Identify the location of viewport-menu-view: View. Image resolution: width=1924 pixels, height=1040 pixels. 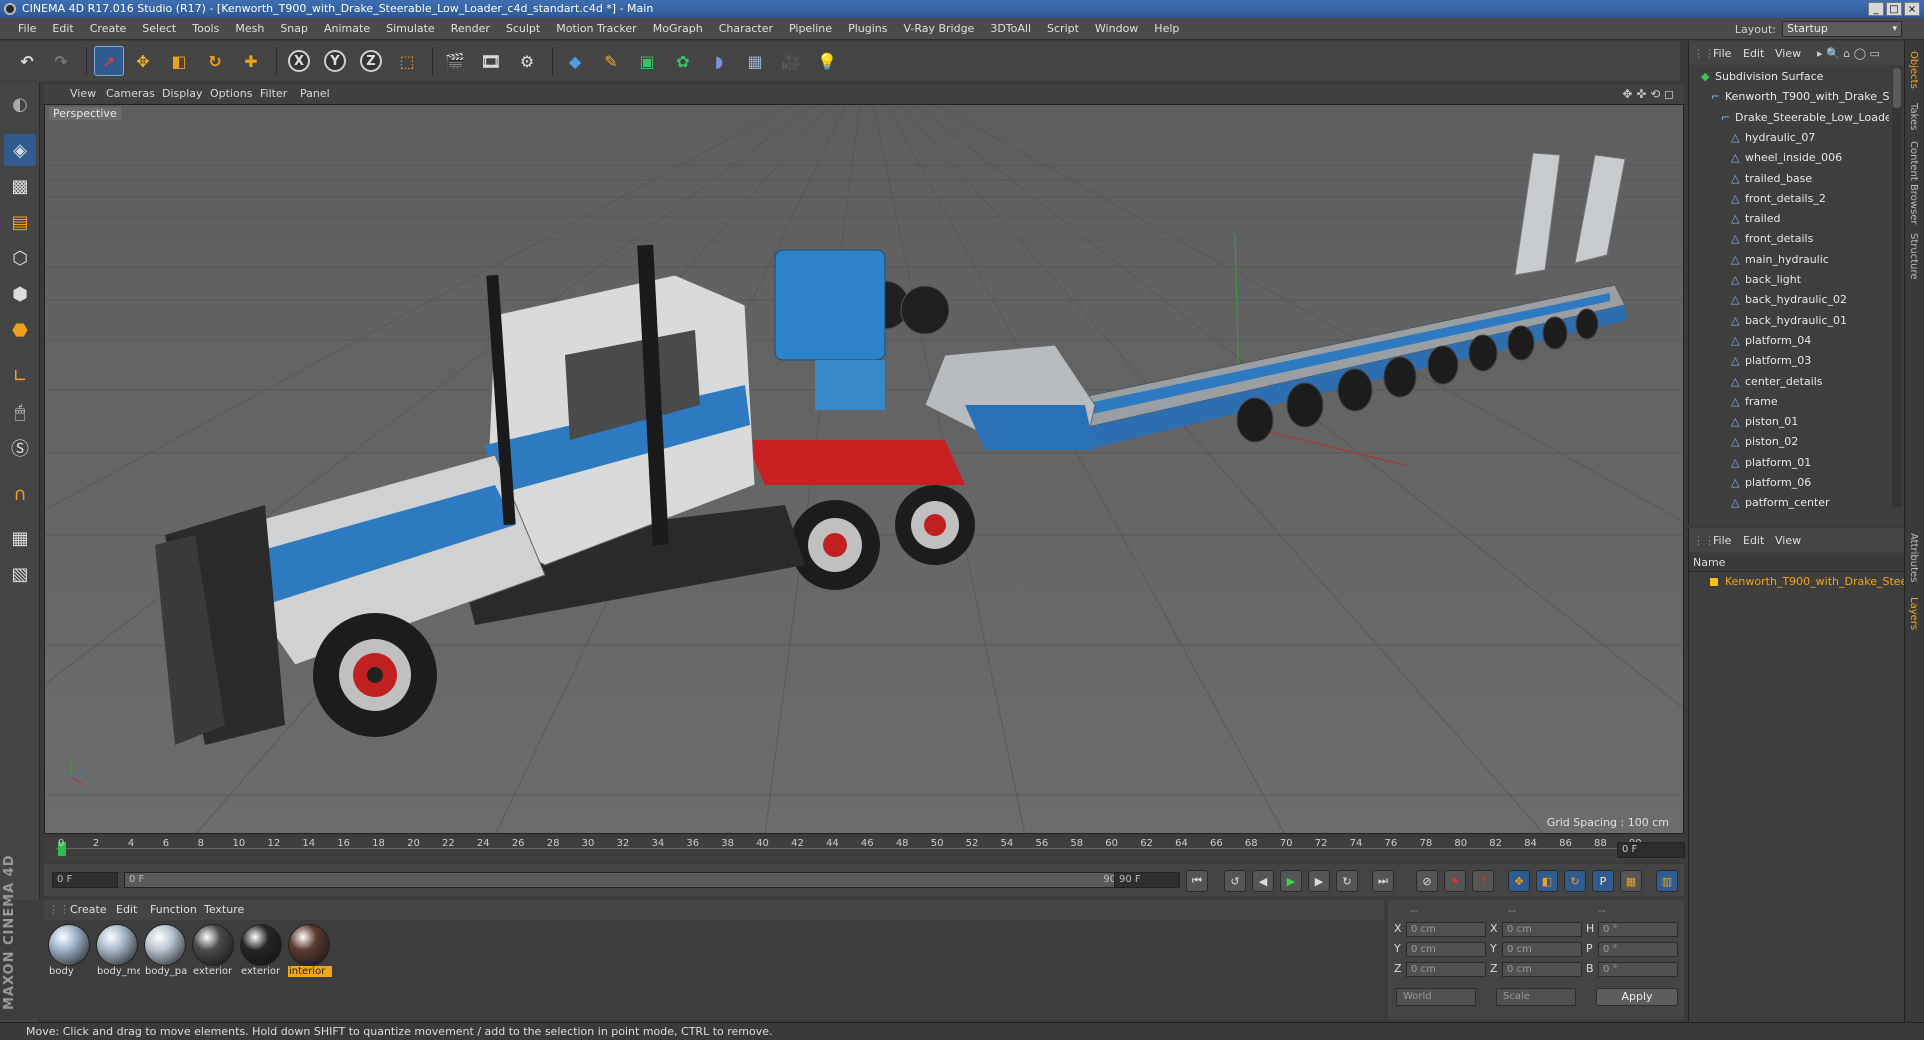
(83, 93).